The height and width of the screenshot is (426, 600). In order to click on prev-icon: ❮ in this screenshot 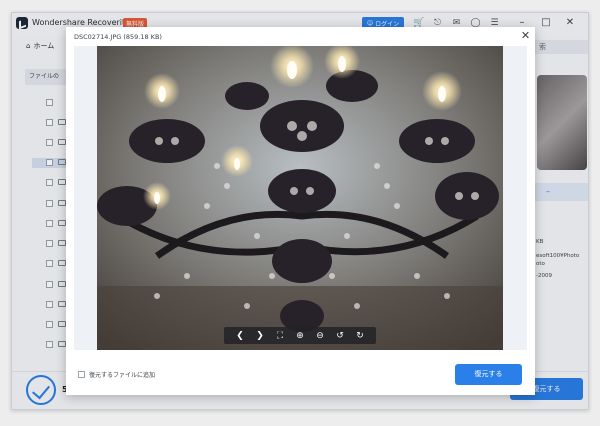, I will do `click(240, 336)`.